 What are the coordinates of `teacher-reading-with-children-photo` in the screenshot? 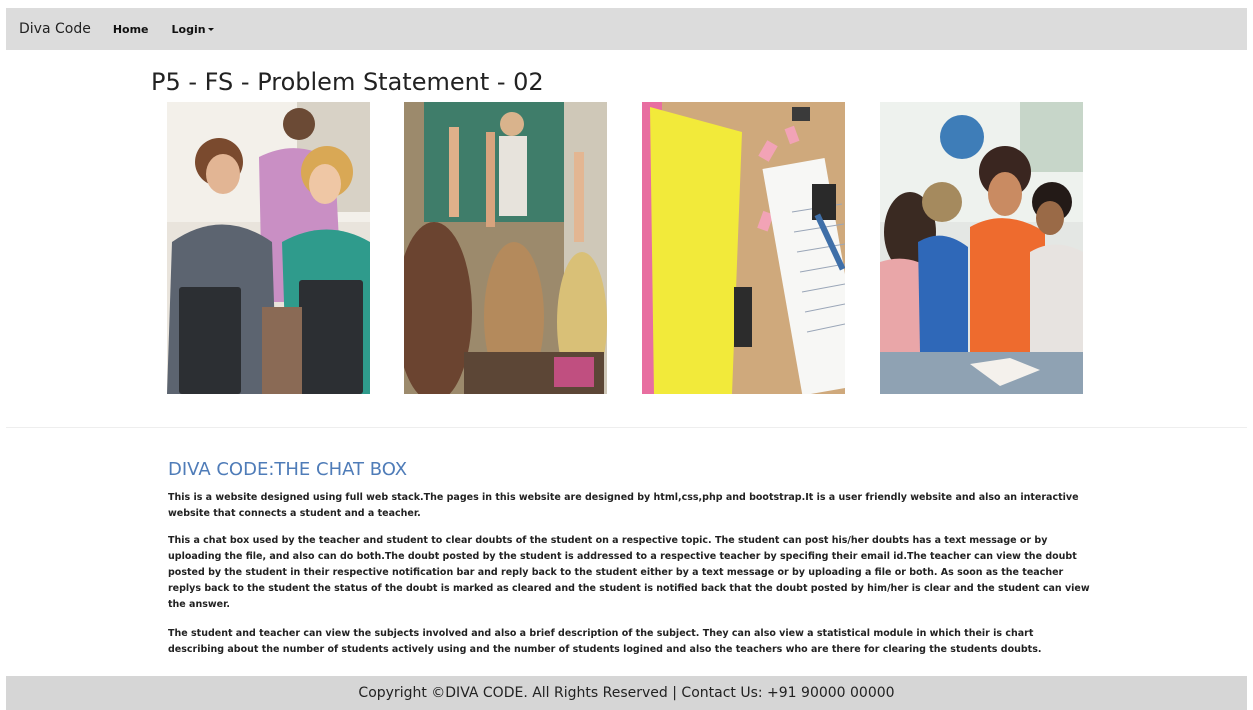 It's located at (981, 248).